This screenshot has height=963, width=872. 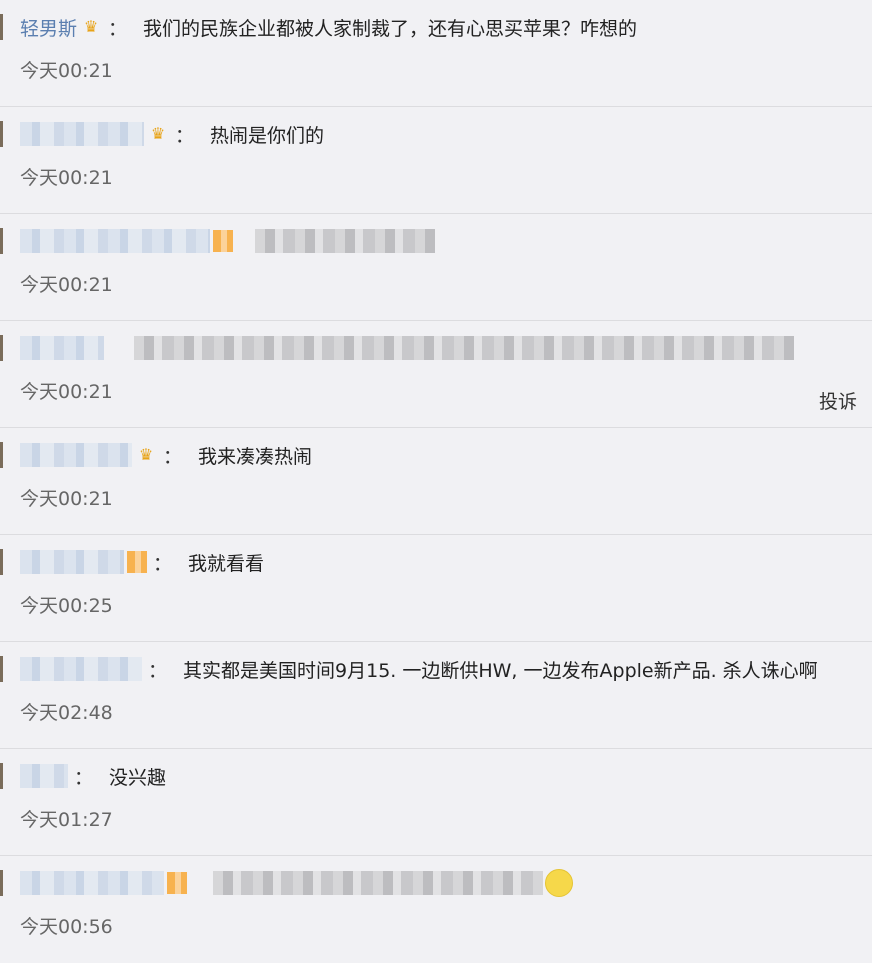 I want to click on comment-item: ♛ ： 我就看看 今天00:25, so click(x=436, y=588).